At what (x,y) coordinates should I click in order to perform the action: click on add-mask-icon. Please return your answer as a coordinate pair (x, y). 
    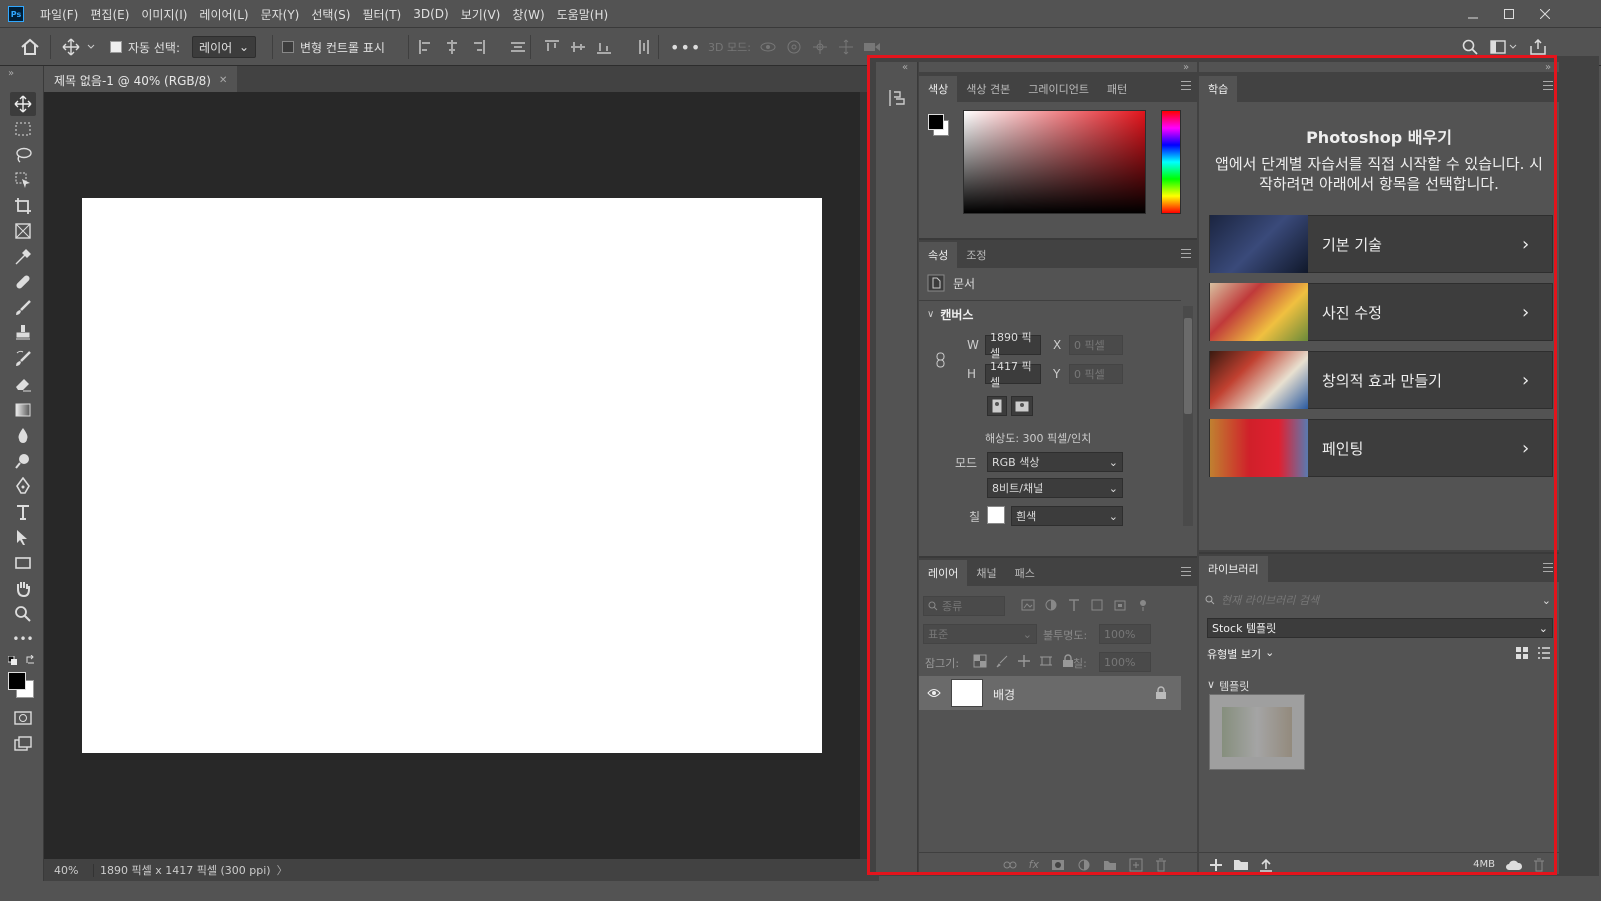
    Looking at the image, I should click on (1058, 865).